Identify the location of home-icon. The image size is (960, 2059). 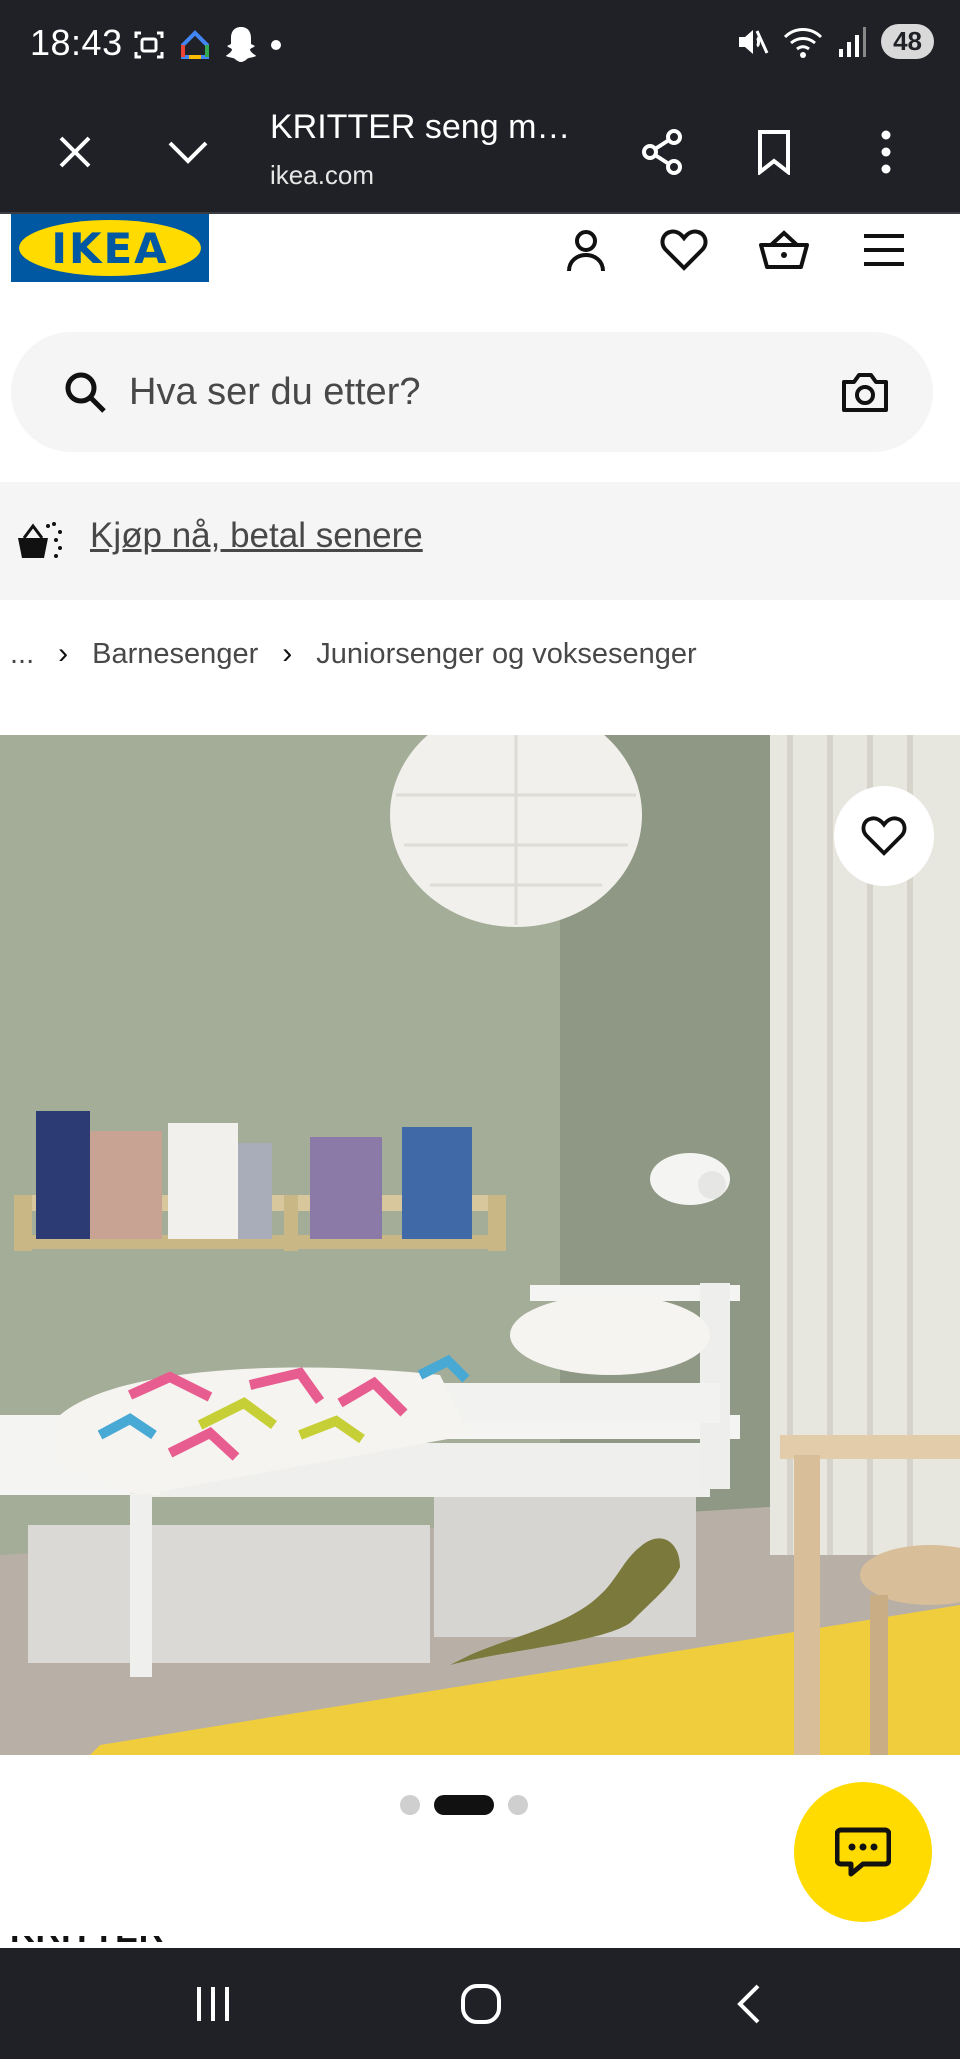
(481, 2004).